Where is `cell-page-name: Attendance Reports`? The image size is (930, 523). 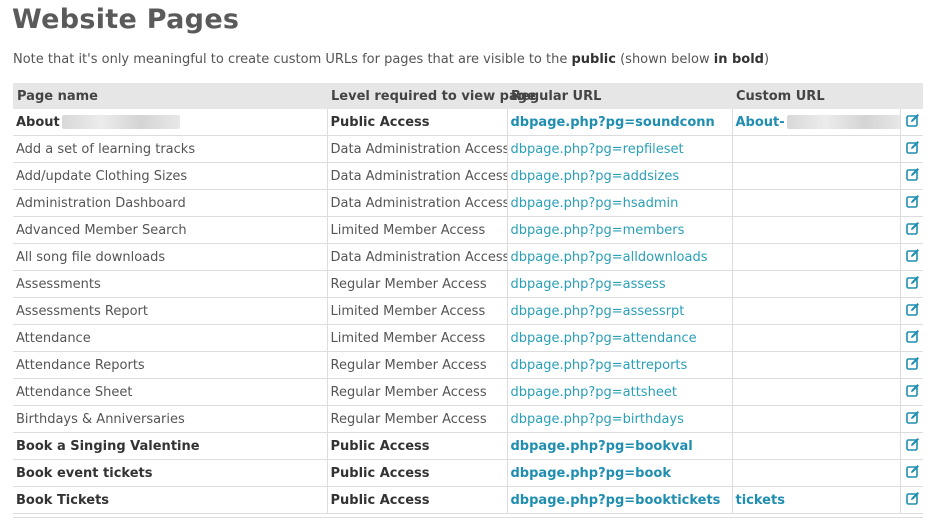
cell-page-name: Attendance Reports is located at coordinates (170, 365).